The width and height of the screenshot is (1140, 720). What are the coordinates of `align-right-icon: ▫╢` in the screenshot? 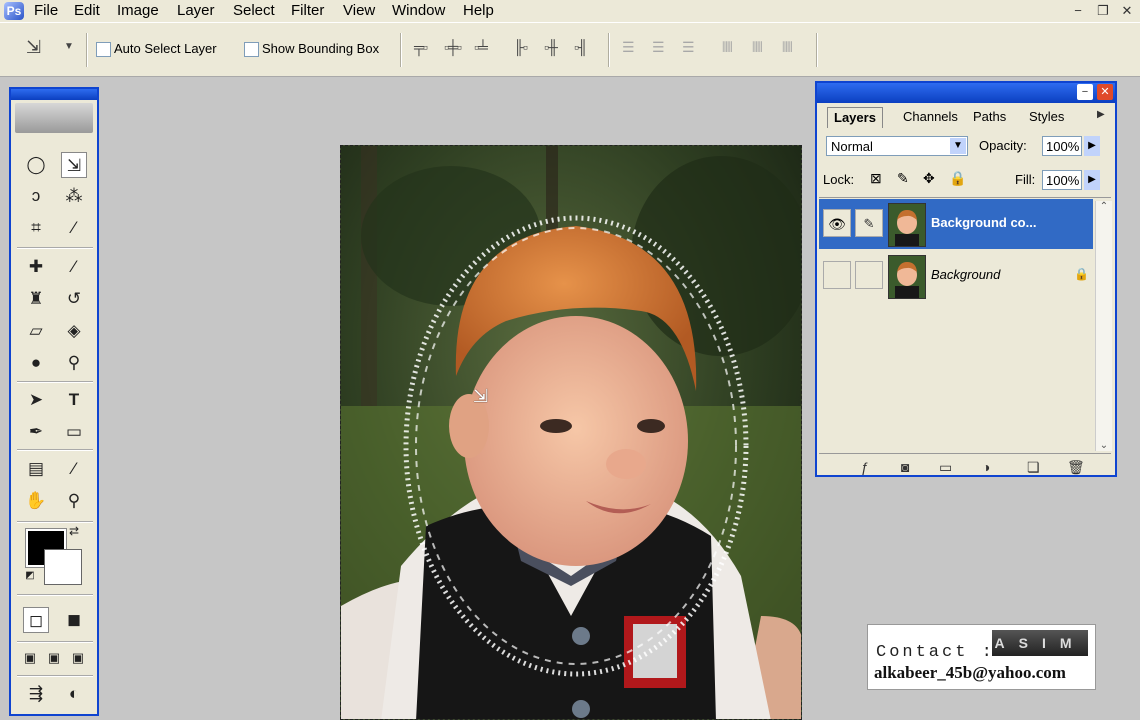 It's located at (581, 47).